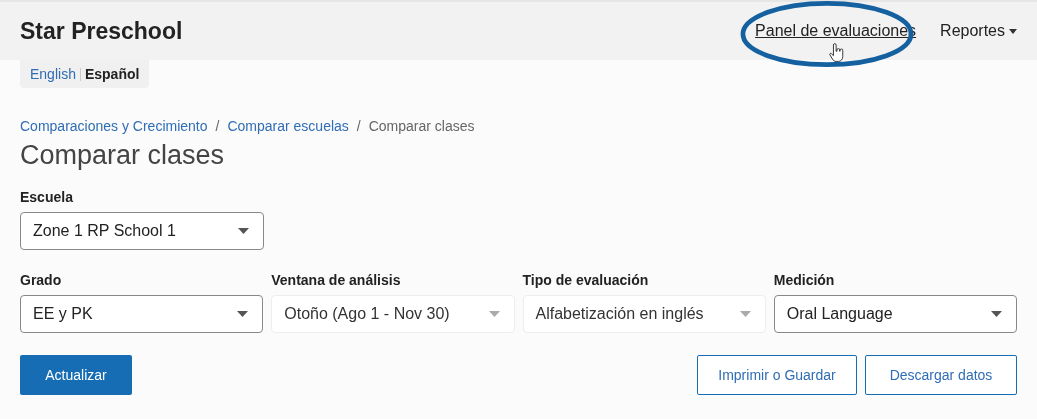 The image size is (1037, 419). What do you see at coordinates (41, 280) in the screenshot?
I see `field-label: Grado` at bounding box center [41, 280].